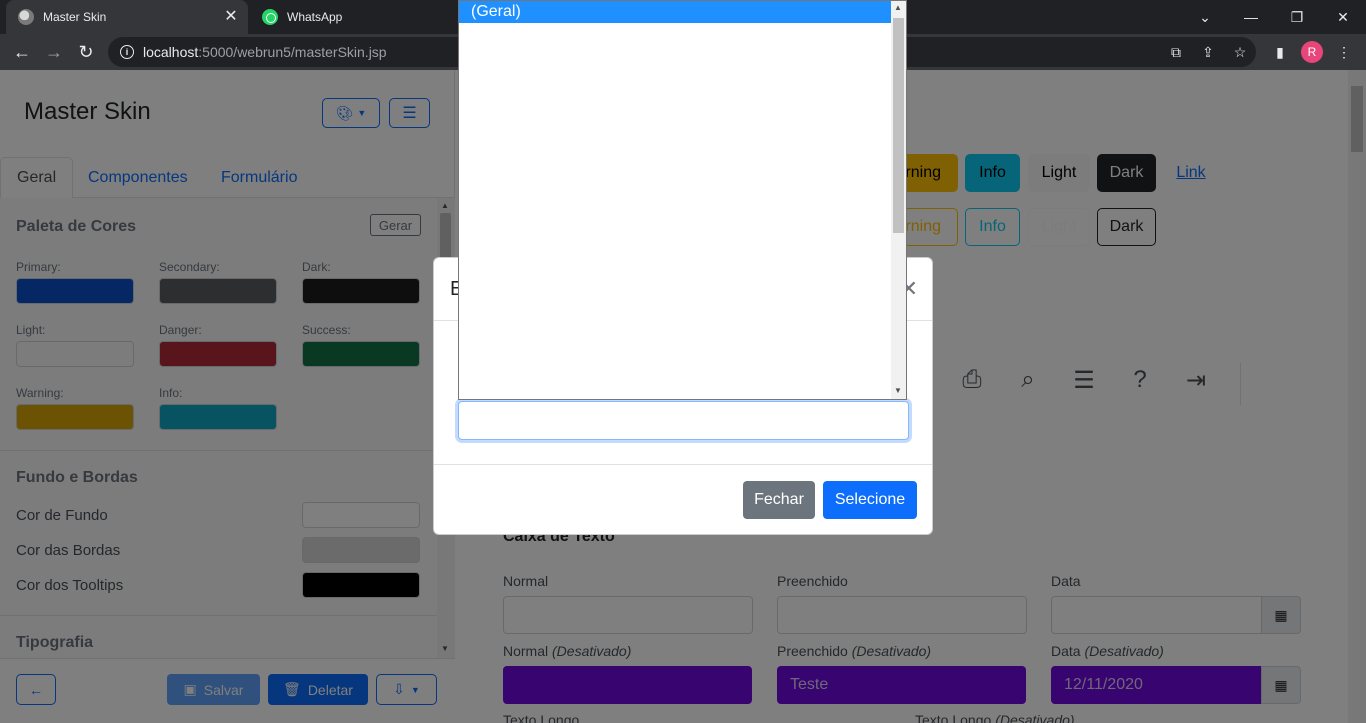 This screenshot has width=1366, height=723. Describe the element at coordinates (270, 17) in the screenshot. I see `whatsapp-icon` at that location.